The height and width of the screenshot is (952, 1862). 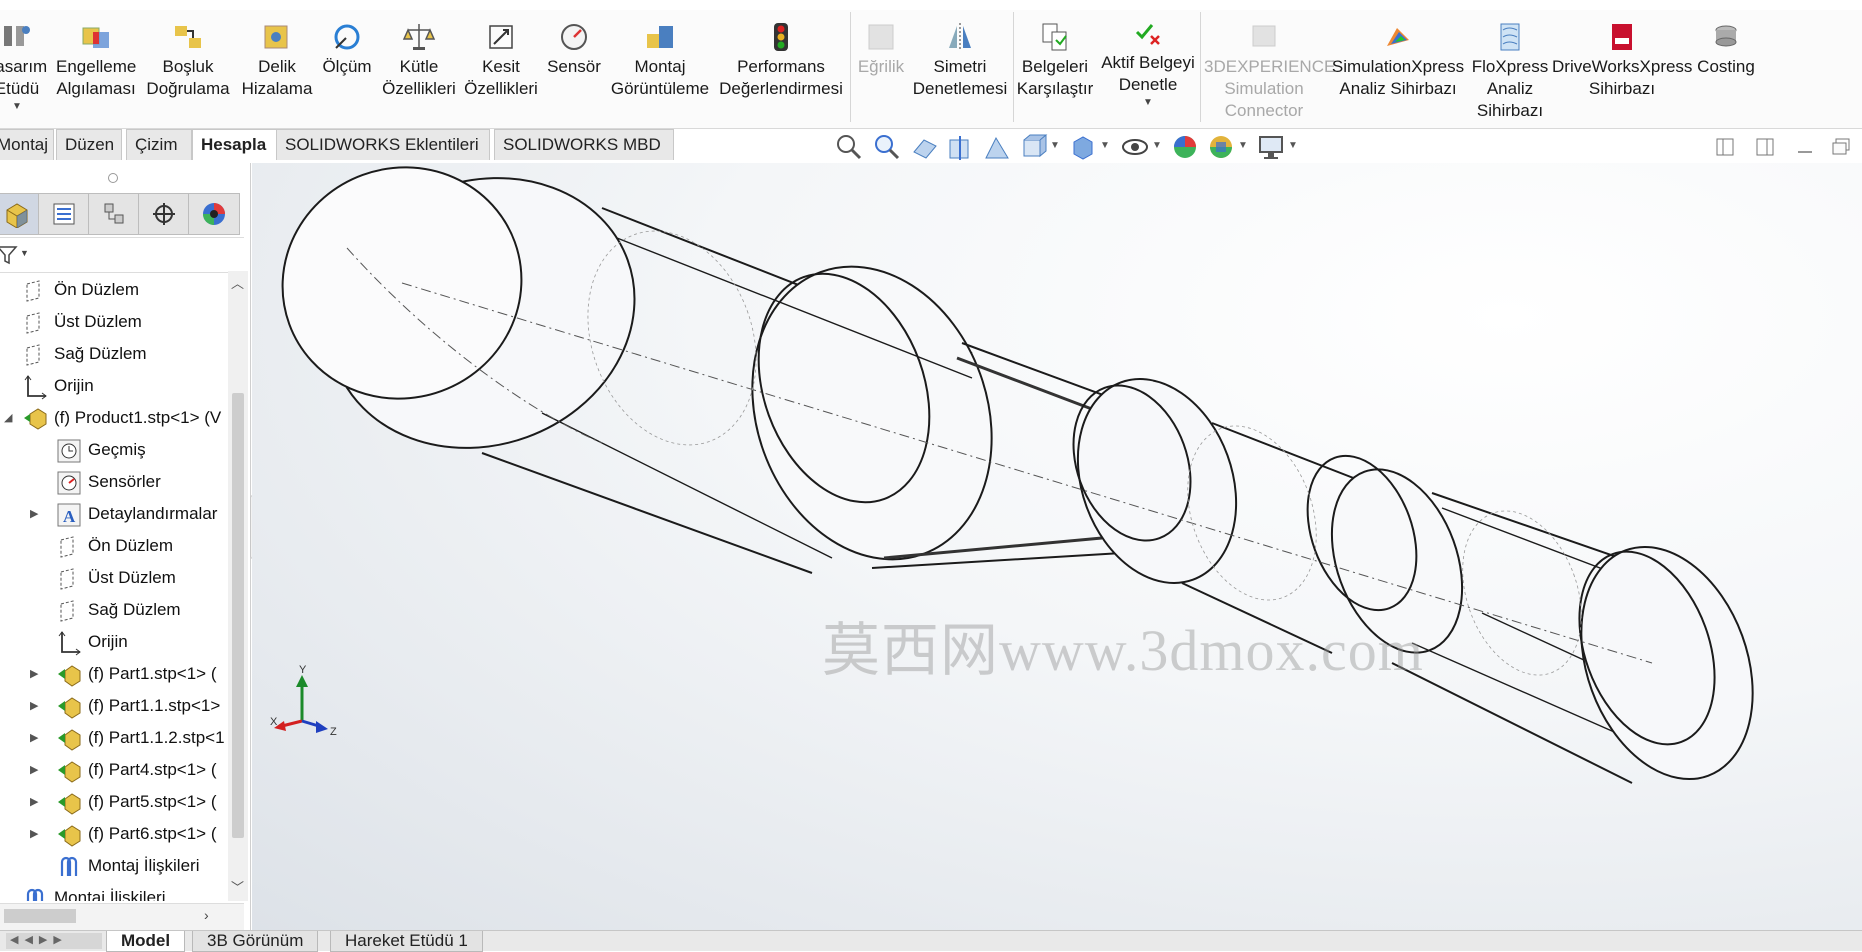 What do you see at coordinates (574, 46) in the screenshot?
I see `sensor-button: Sensör` at bounding box center [574, 46].